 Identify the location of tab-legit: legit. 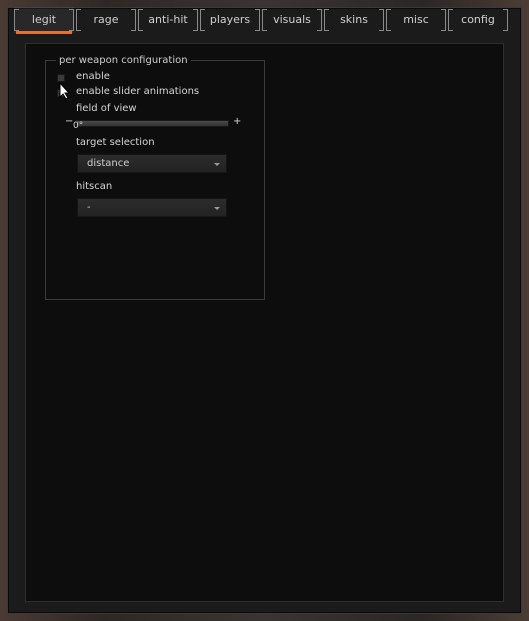
(44, 20).